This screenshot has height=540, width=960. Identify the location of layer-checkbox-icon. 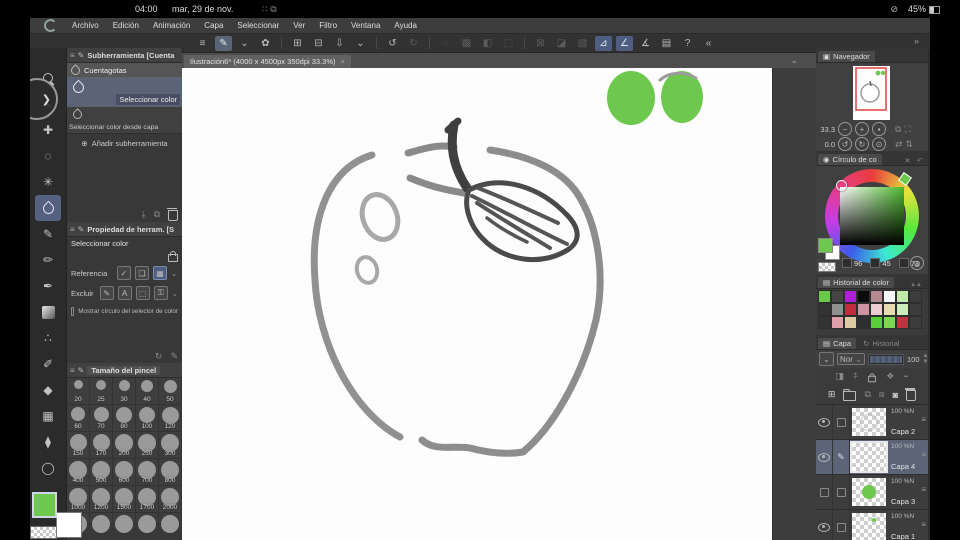
(841, 527).